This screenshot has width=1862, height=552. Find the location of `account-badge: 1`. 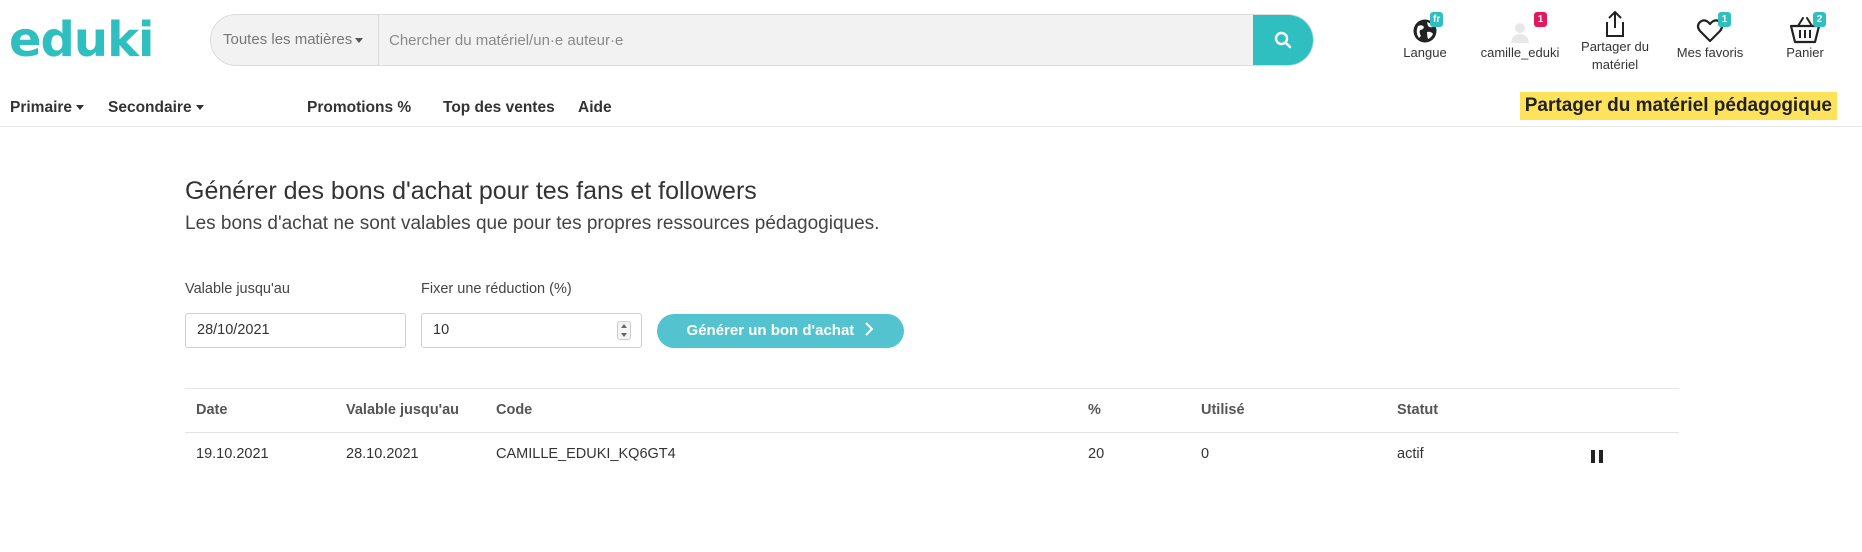

account-badge: 1 is located at coordinates (1540, 19).